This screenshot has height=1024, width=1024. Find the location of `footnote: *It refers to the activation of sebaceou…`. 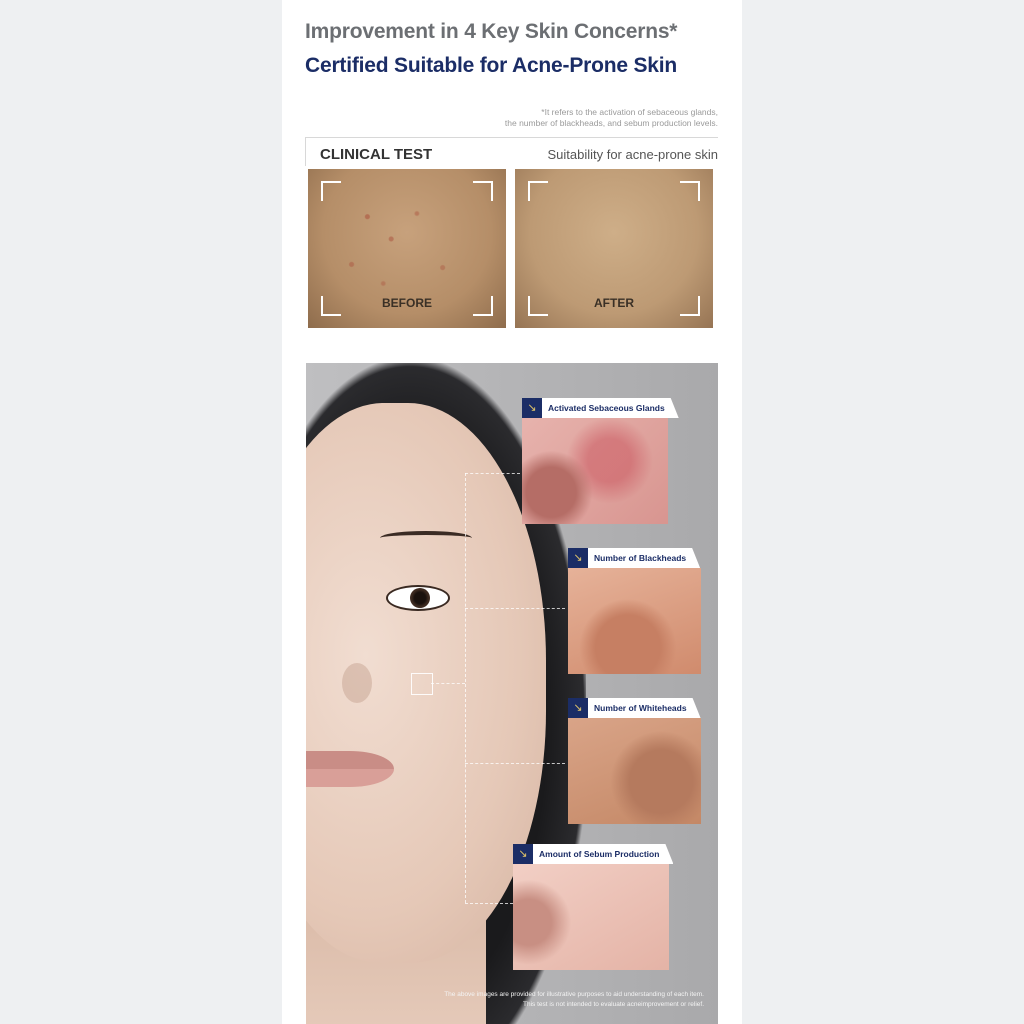

footnote: *It refers to the activation of sebaceou… is located at coordinates (568, 118).